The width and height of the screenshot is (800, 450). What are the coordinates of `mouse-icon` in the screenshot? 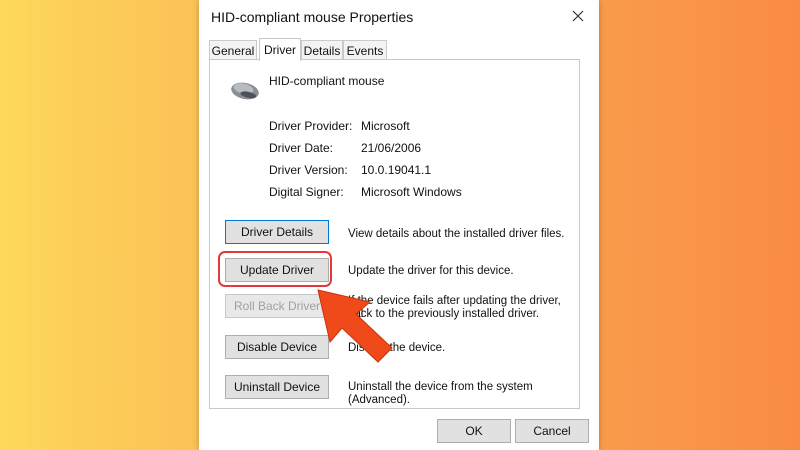 It's located at (245, 91).